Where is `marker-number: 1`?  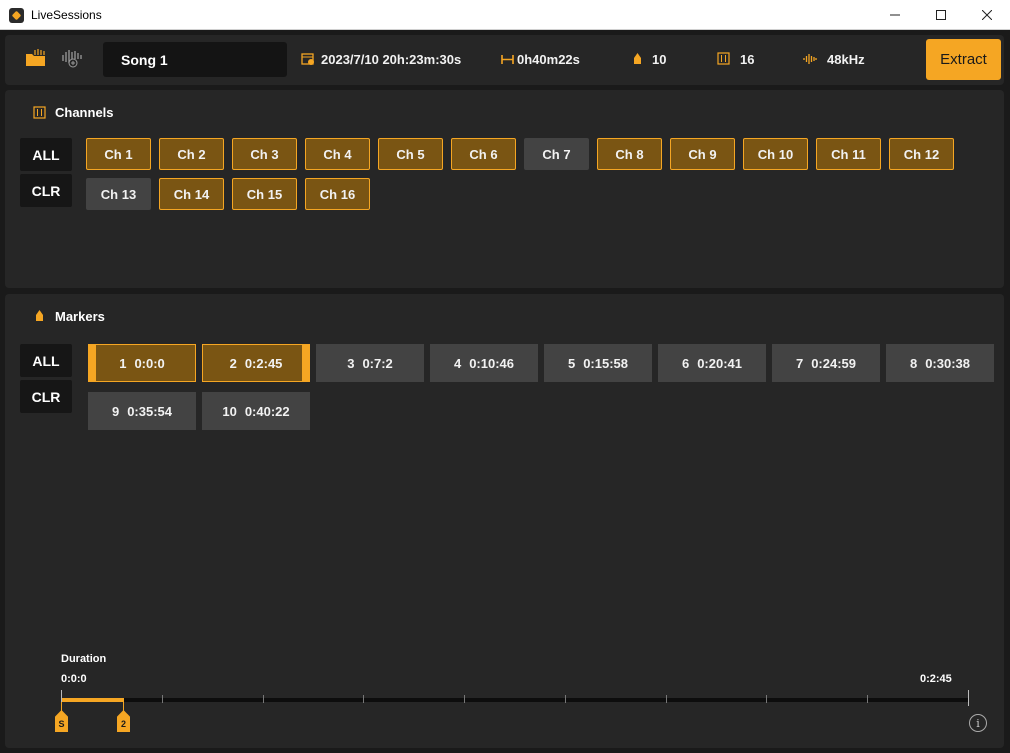
marker-number: 1 is located at coordinates (123, 363).